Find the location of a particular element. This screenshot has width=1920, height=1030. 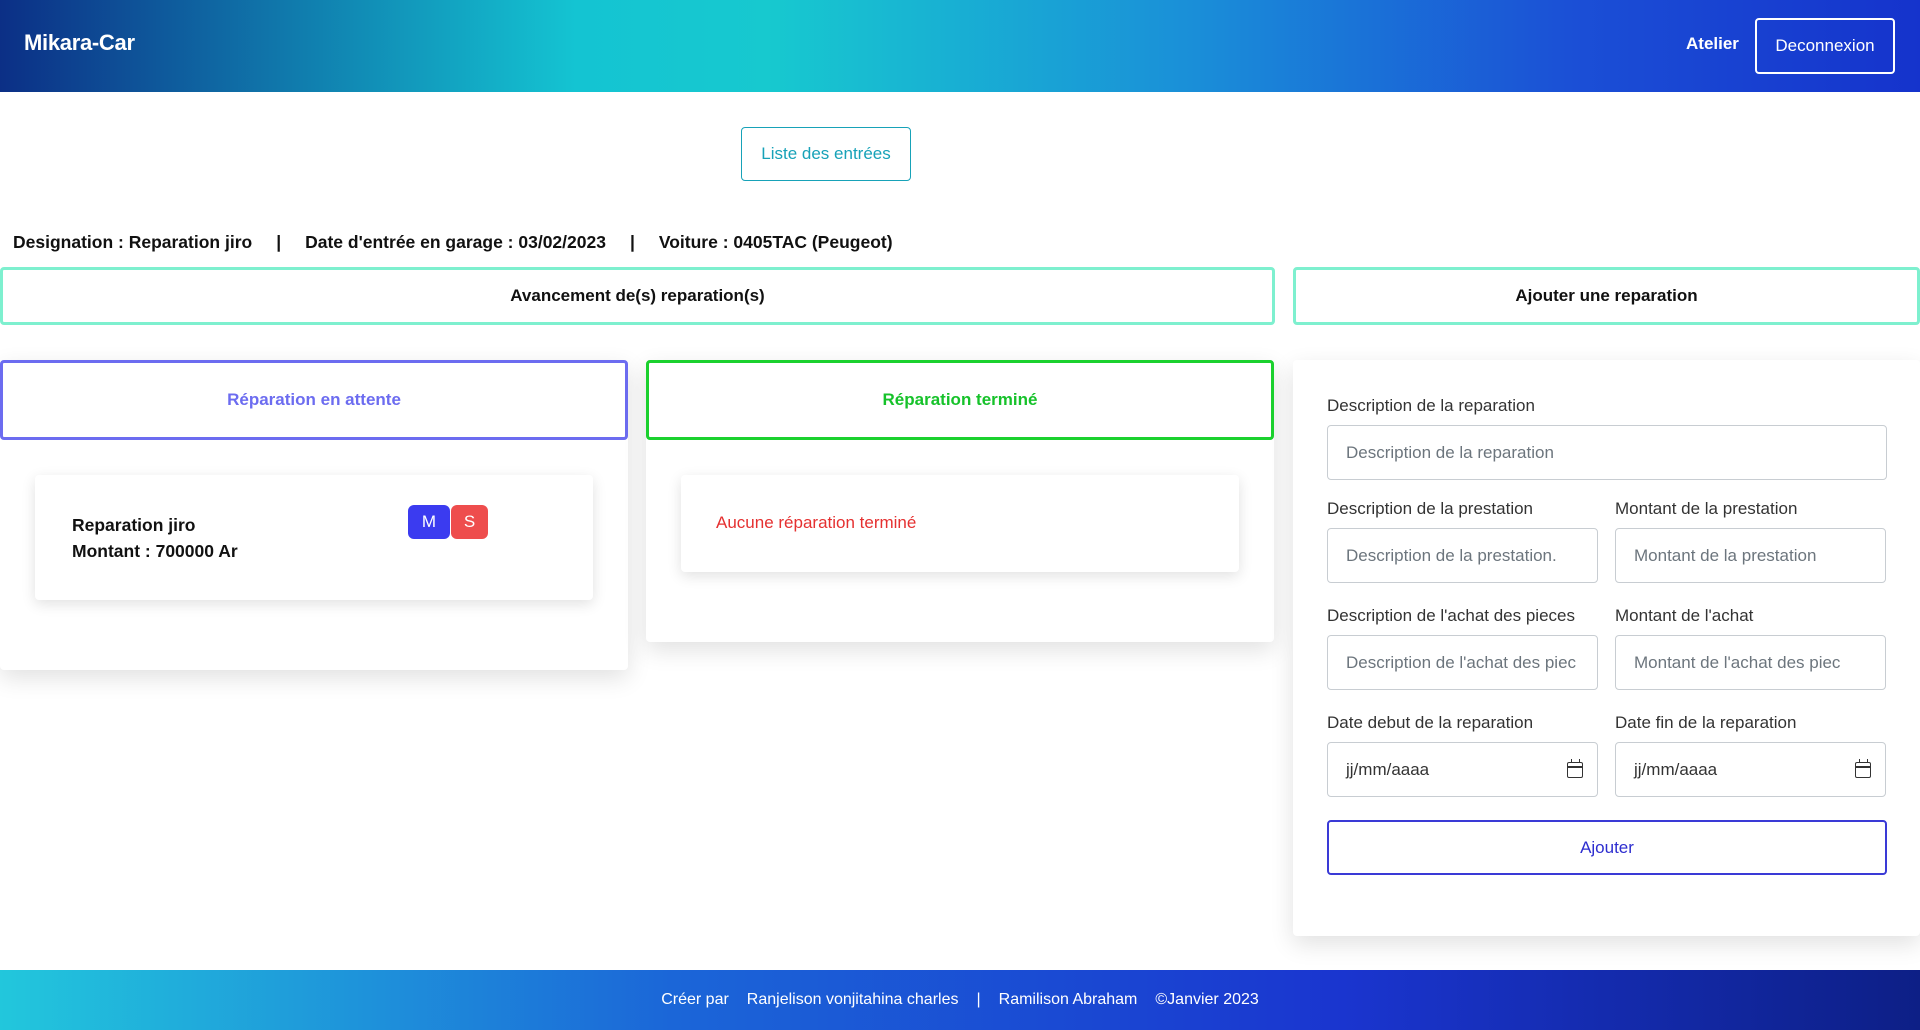

add-repair-section-header: Ajouter une reparation is located at coordinates (1606, 296).